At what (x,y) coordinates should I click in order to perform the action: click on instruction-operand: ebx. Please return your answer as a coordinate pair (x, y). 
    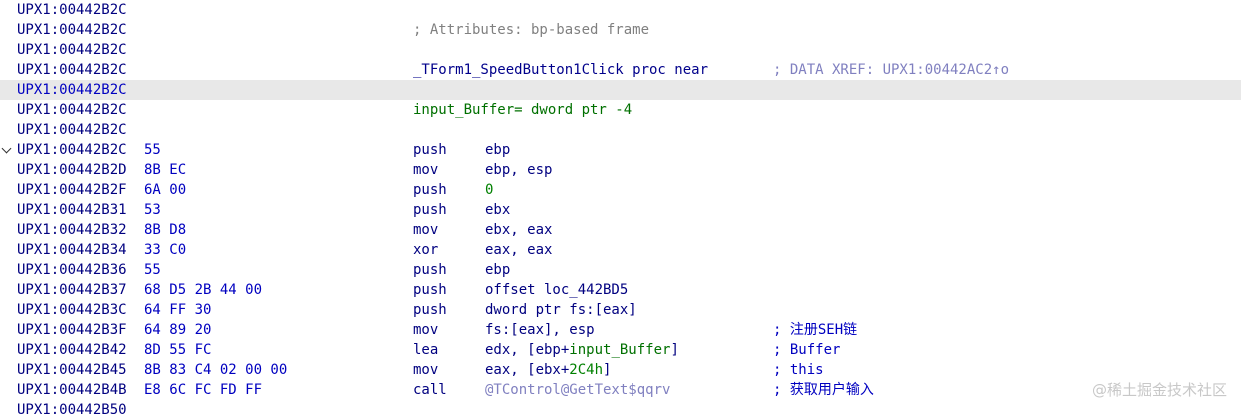
    Looking at the image, I should click on (497, 210).